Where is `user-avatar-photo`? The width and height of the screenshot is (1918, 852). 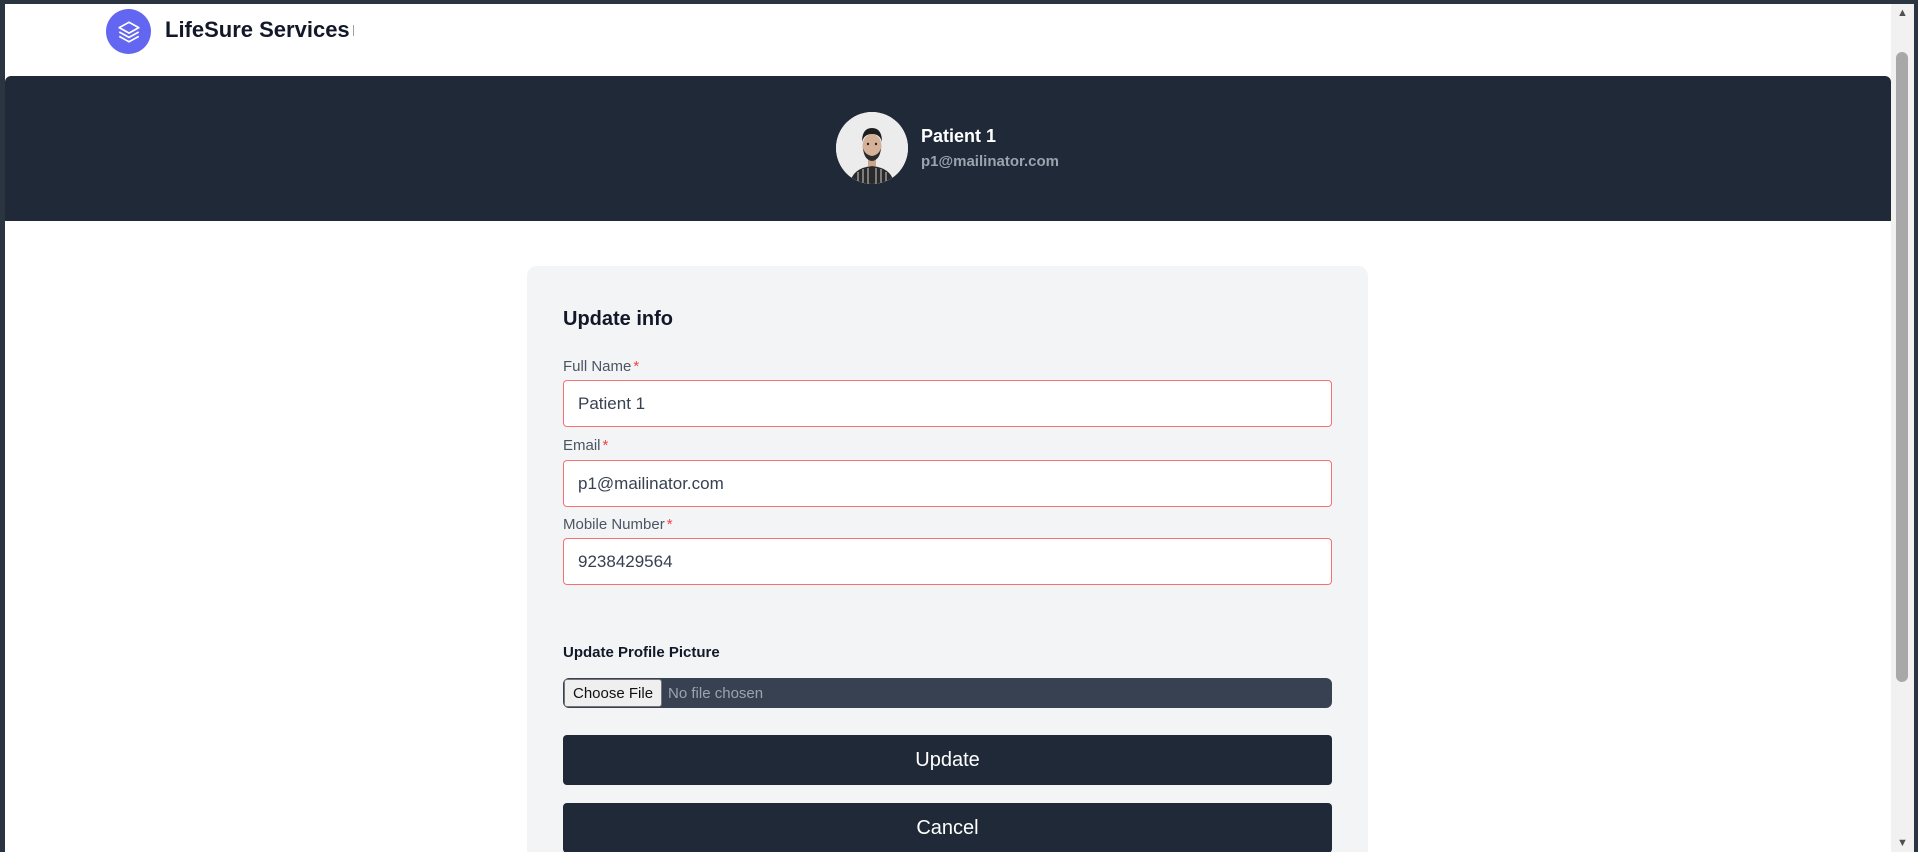 user-avatar-photo is located at coordinates (872, 148).